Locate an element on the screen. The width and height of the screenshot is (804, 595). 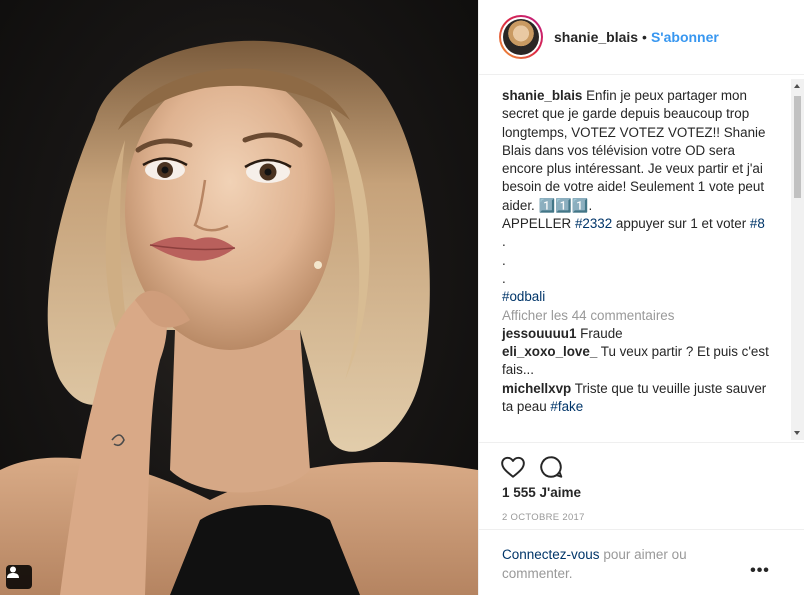
heart-icon is located at coordinates (513, 467).